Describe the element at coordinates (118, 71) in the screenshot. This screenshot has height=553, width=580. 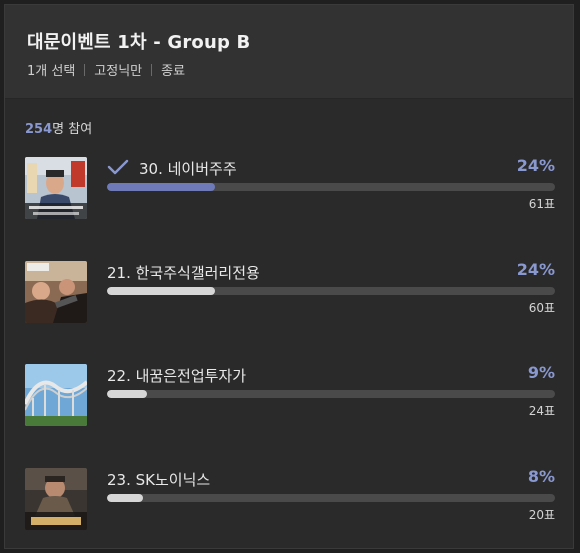
I see `poll-voter-restriction: 고정닉만` at that location.